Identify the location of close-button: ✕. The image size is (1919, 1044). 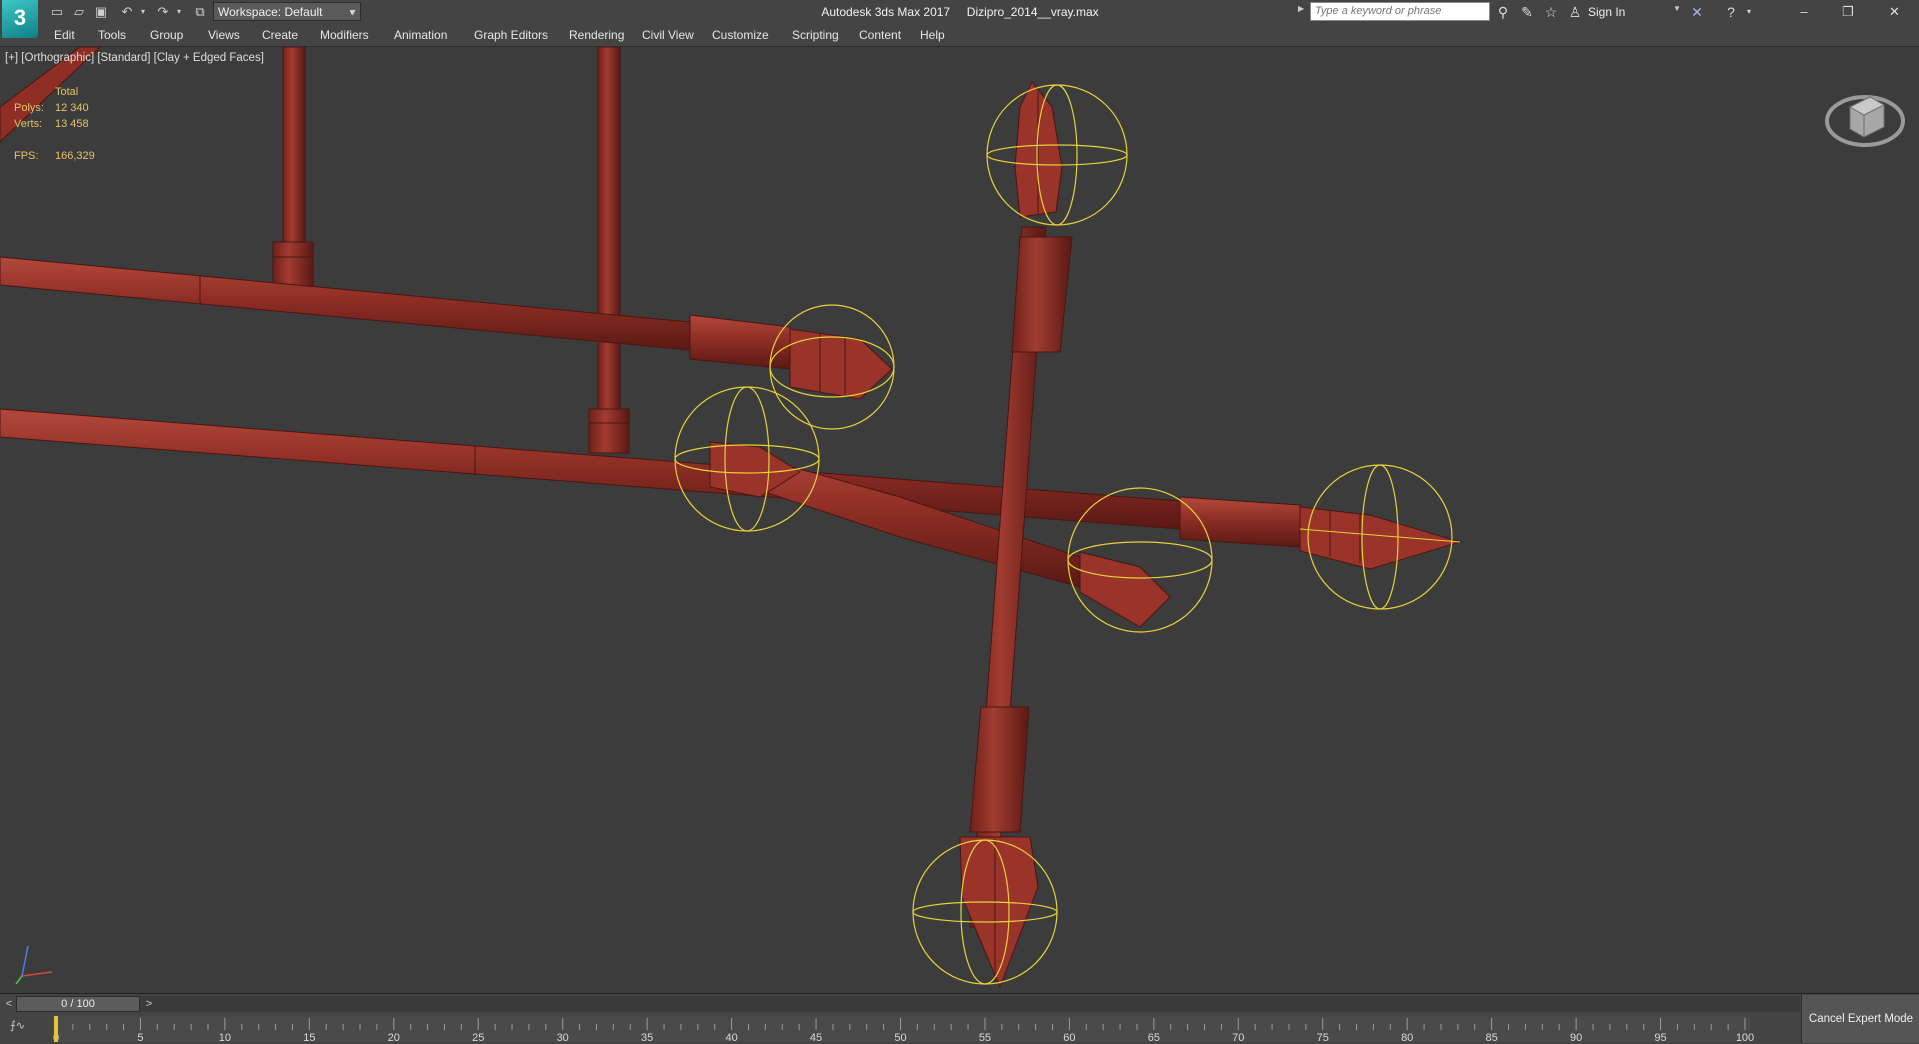
(1894, 12).